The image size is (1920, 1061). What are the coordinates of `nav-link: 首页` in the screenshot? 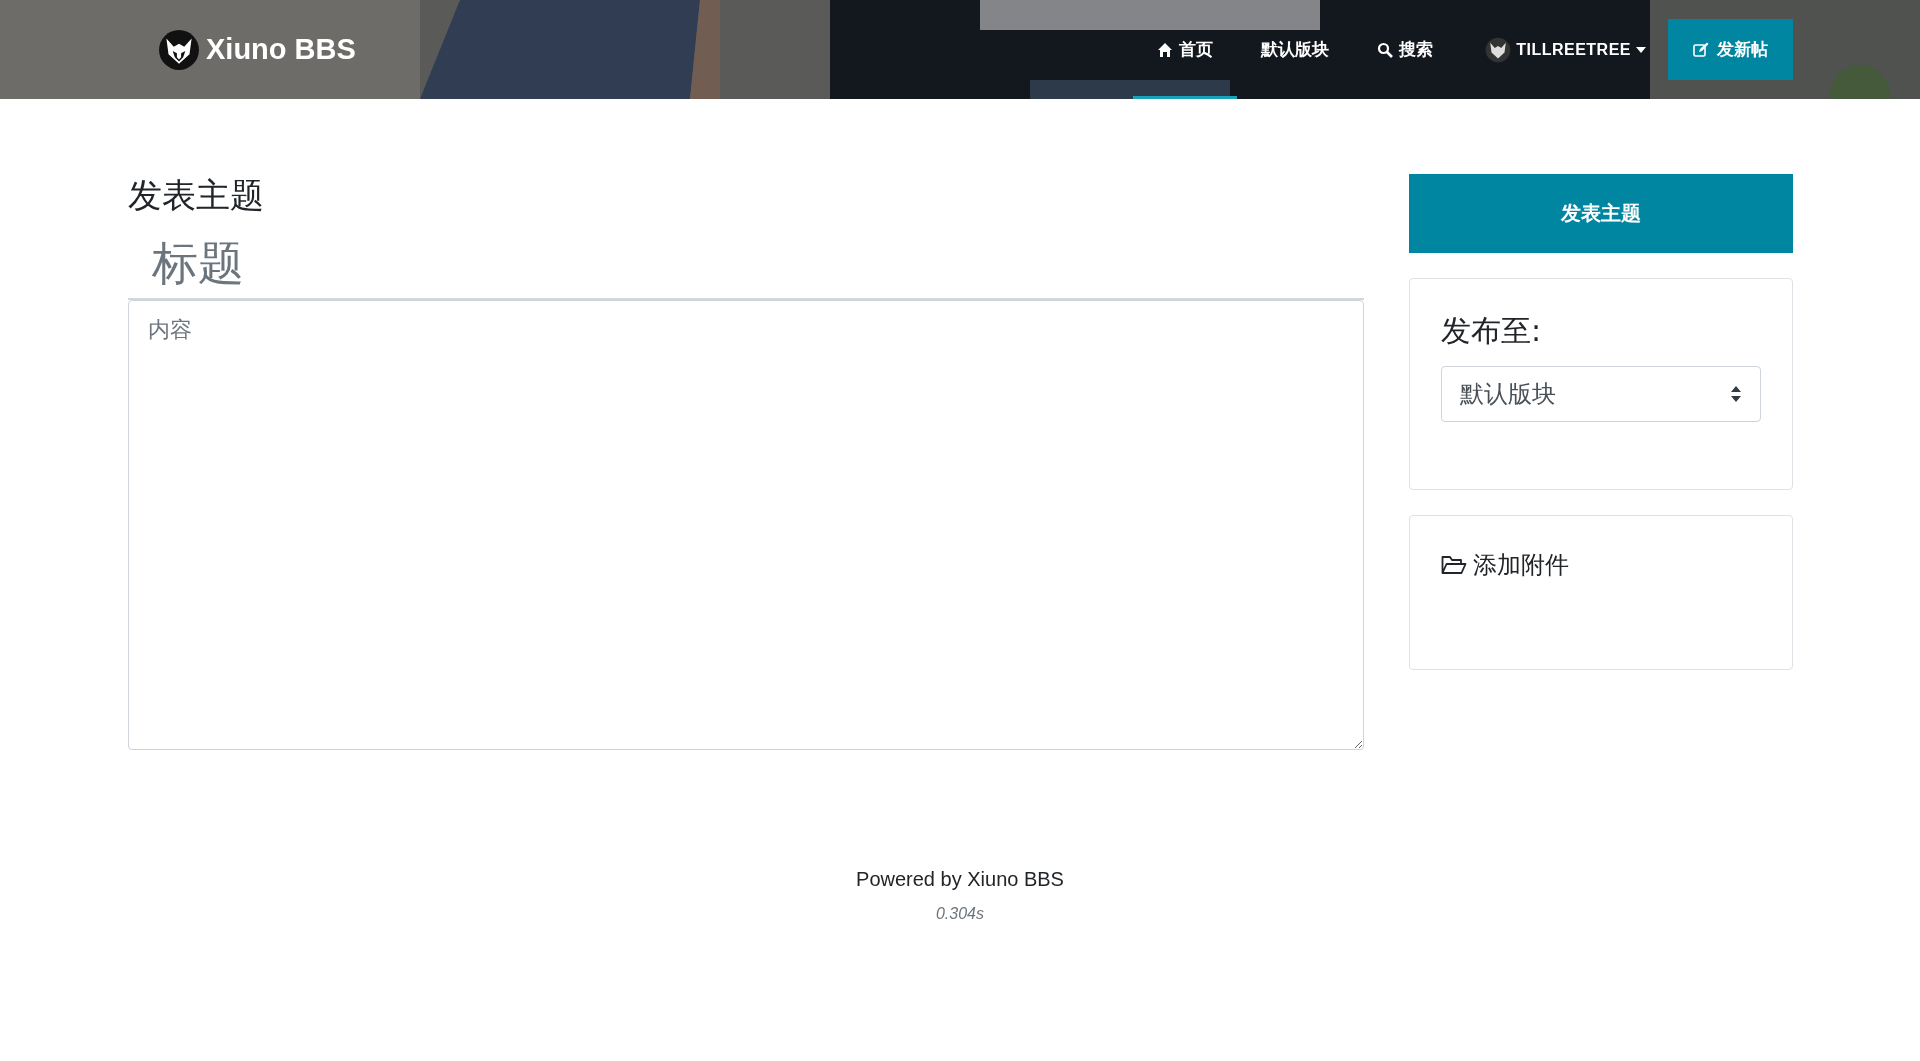 It's located at (1185, 49).